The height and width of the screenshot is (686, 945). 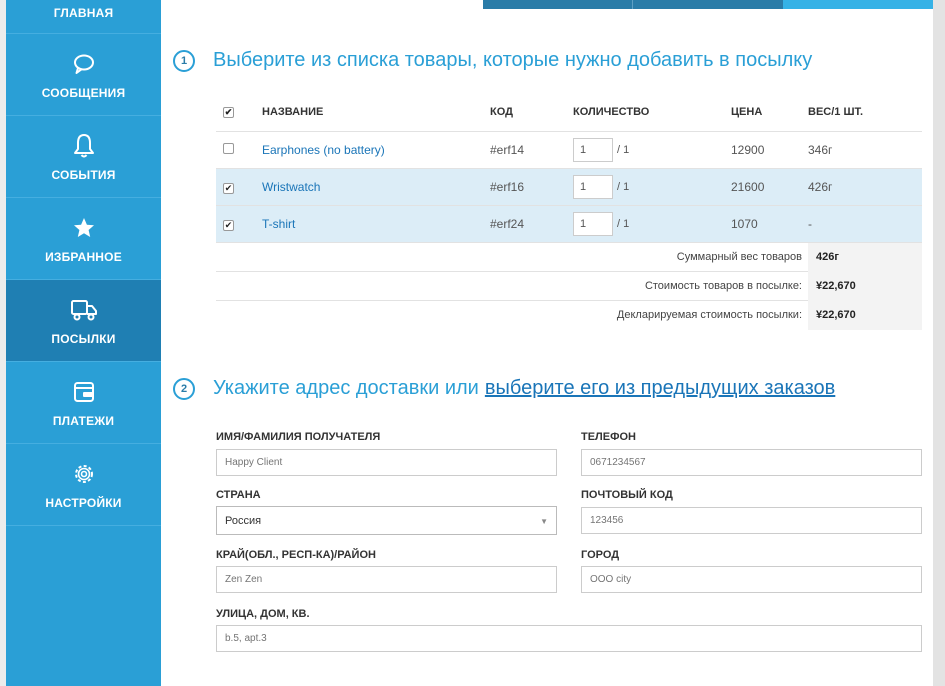 I want to click on sidebar-item-settings: НАСТРОЙКИ, so click(x=83, y=485).